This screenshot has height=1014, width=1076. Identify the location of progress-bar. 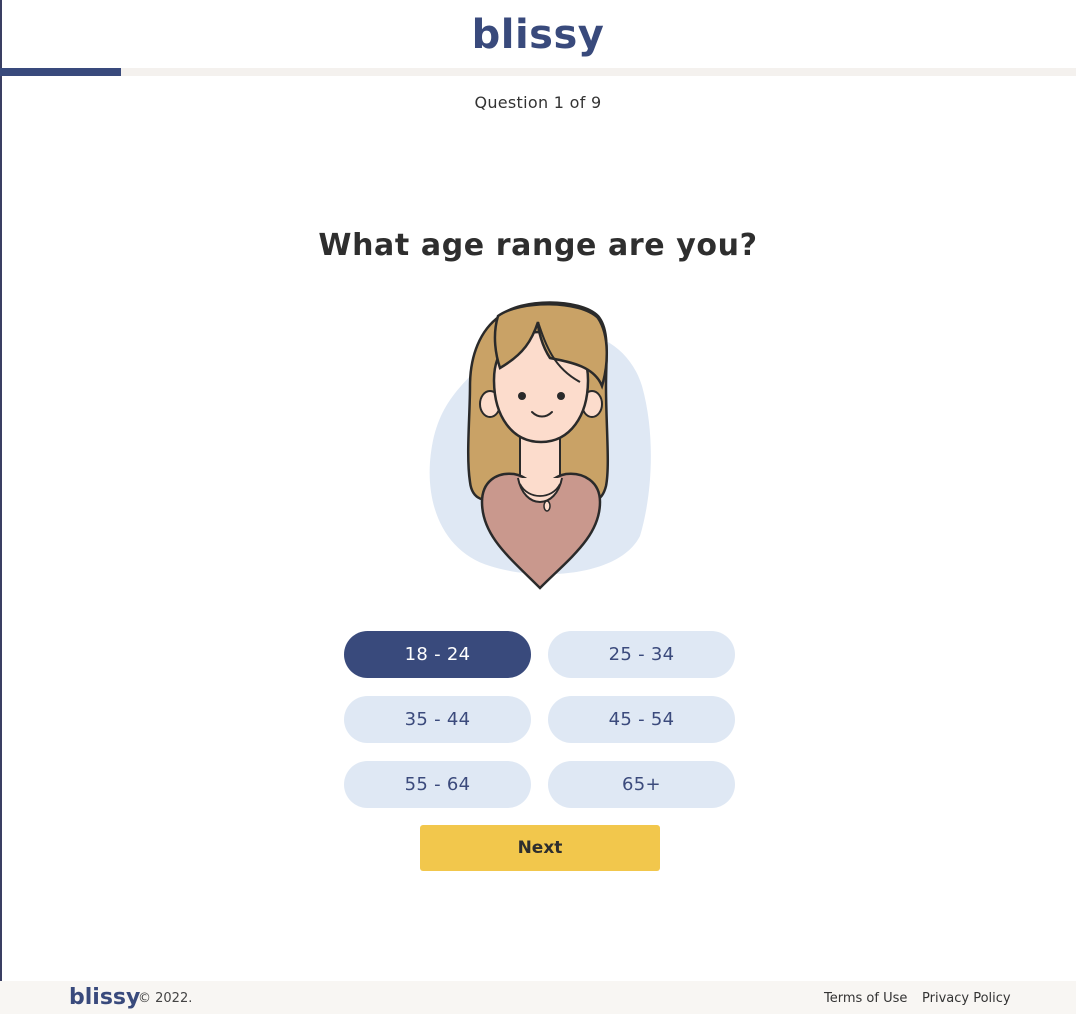
(538, 72).